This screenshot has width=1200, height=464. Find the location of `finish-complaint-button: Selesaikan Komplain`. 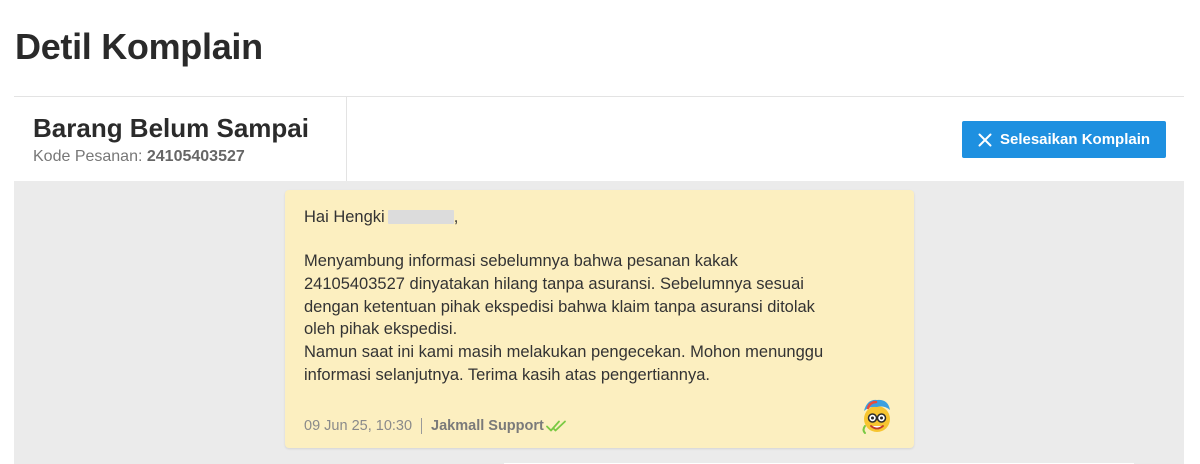

finish-complaint-button: Selesaikan Komplain is located at coordinates (1064, 139).